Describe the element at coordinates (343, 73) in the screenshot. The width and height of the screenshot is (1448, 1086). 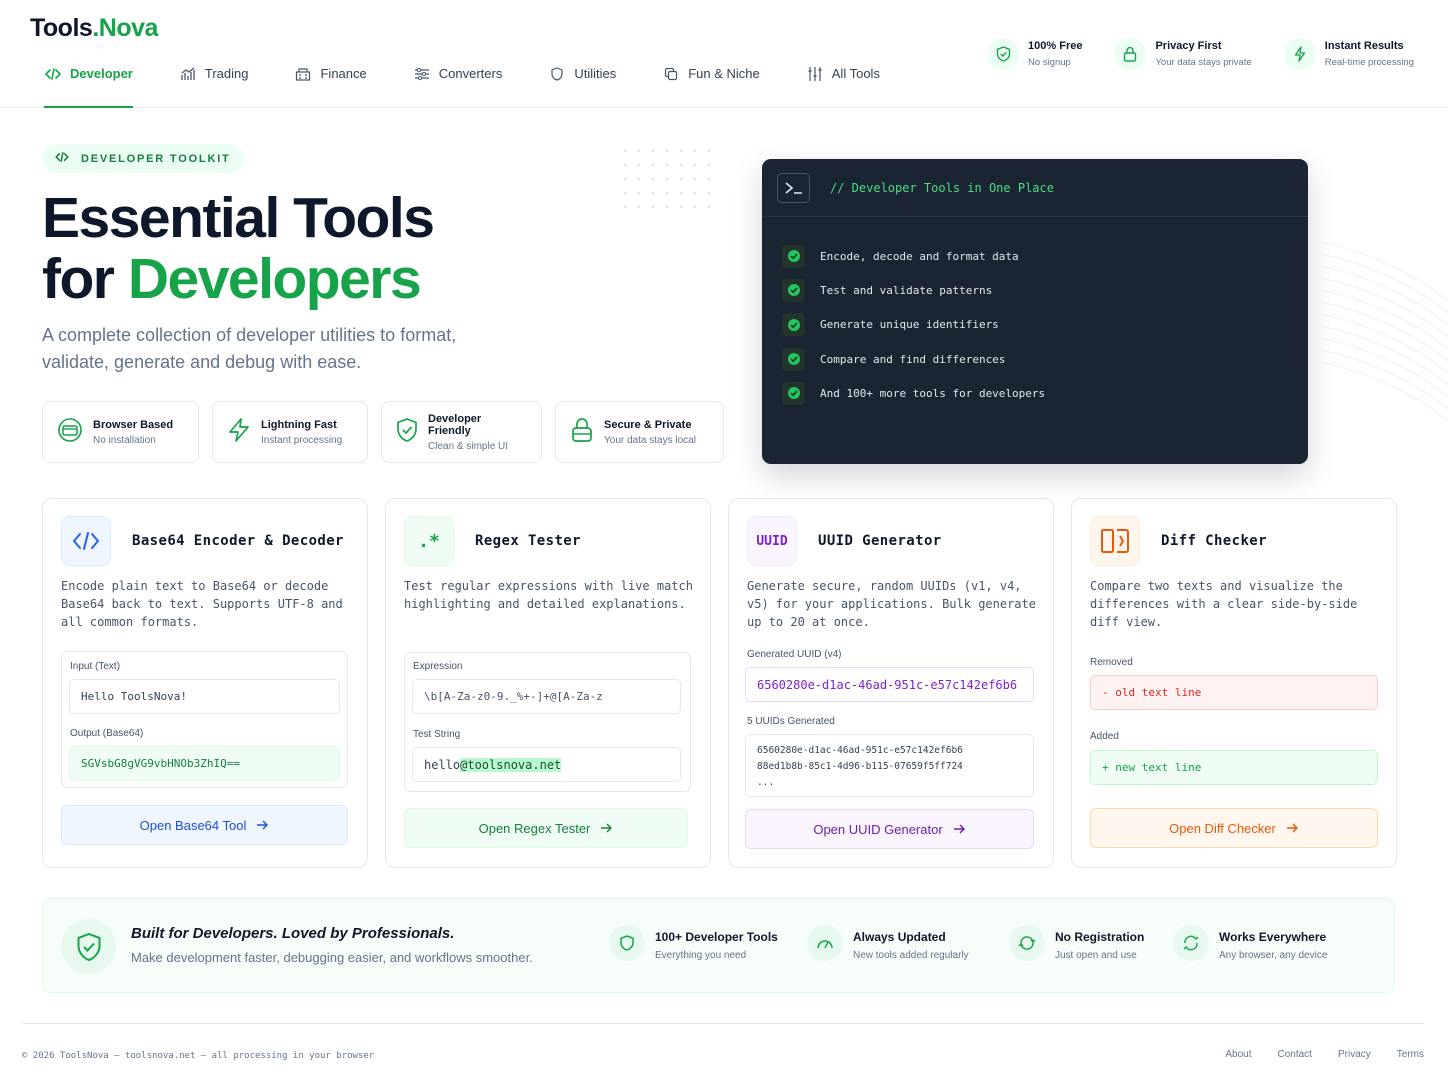
I see `nav-label: Finance` at that location.